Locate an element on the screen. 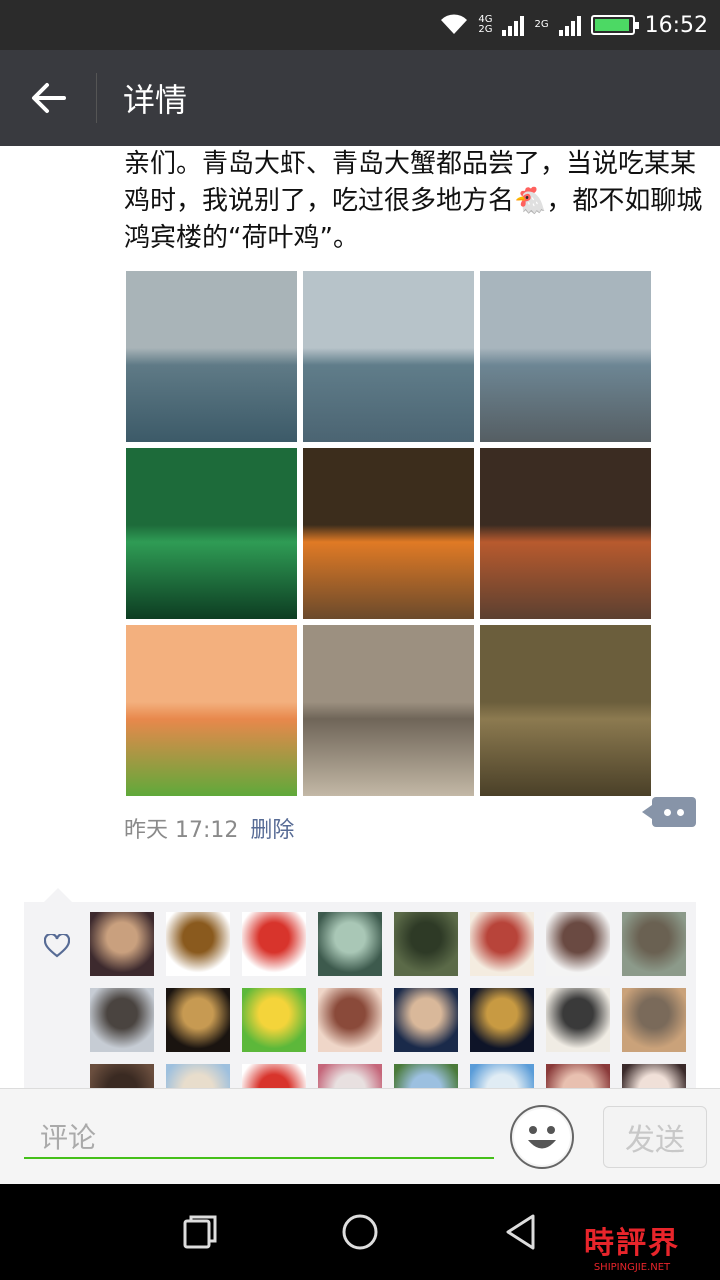  avatar-green-badge is located at coordinates (274, 1020).